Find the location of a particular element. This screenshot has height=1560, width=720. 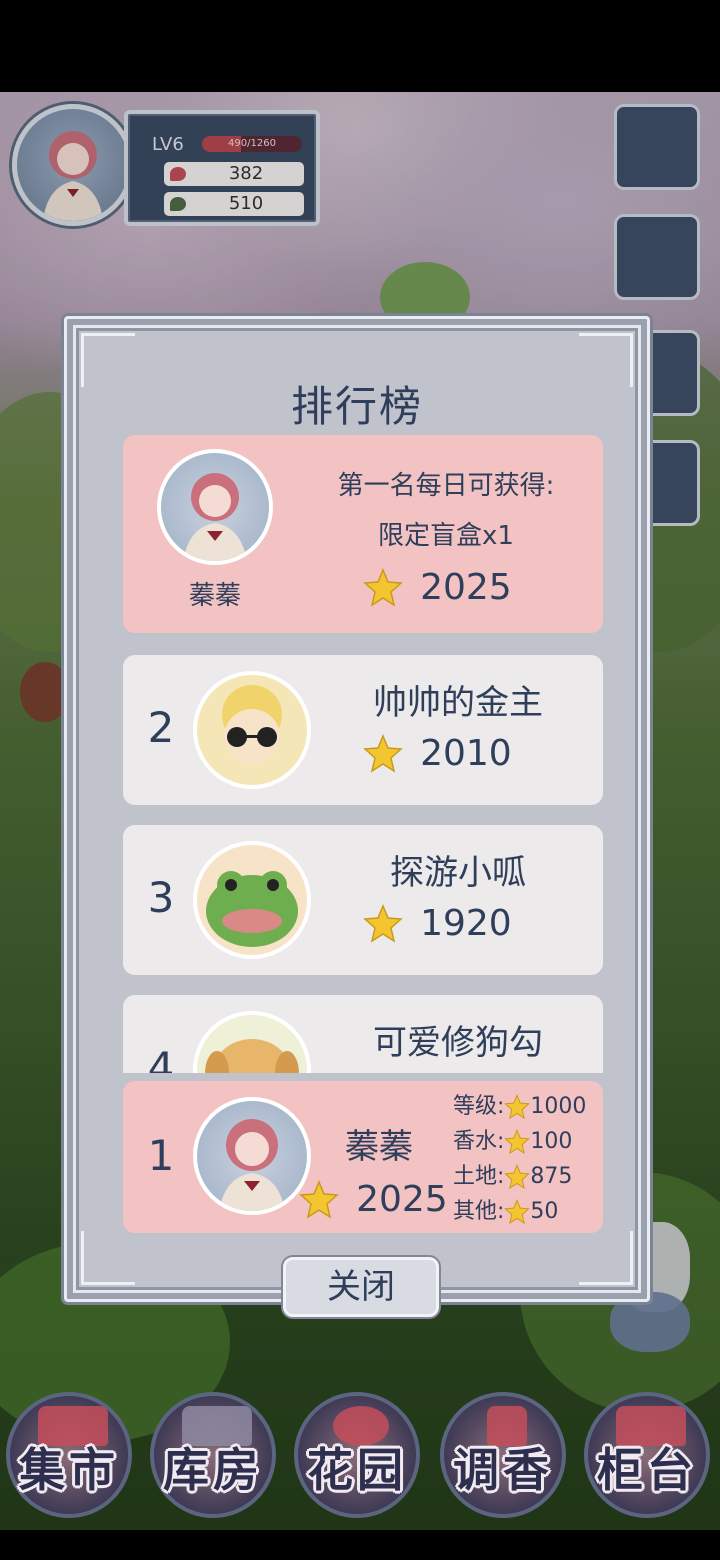

nav-storehouse-button: 库房 is located at coordinates (213, 1455).